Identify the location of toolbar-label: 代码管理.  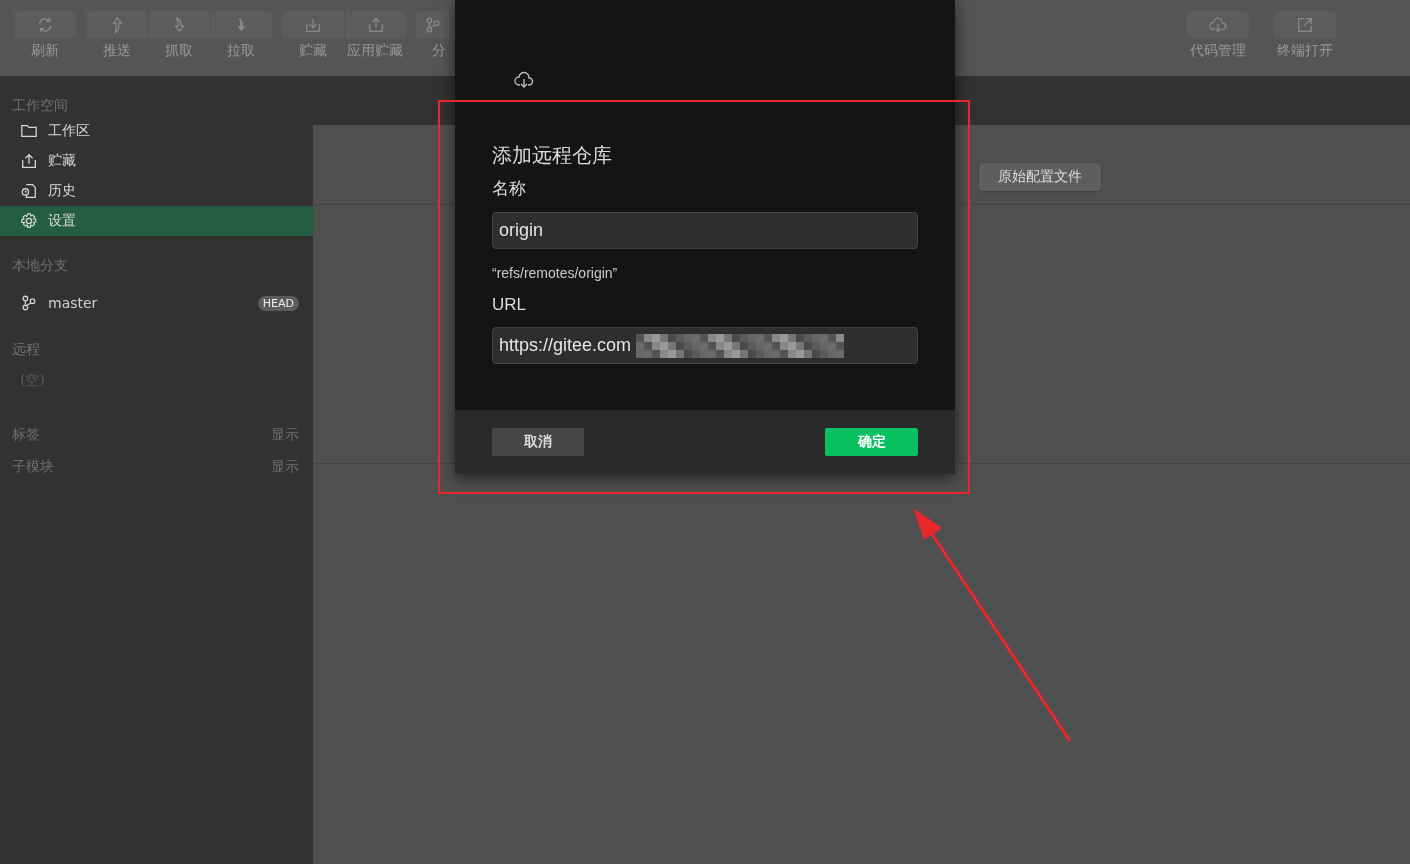
(1218, 51).